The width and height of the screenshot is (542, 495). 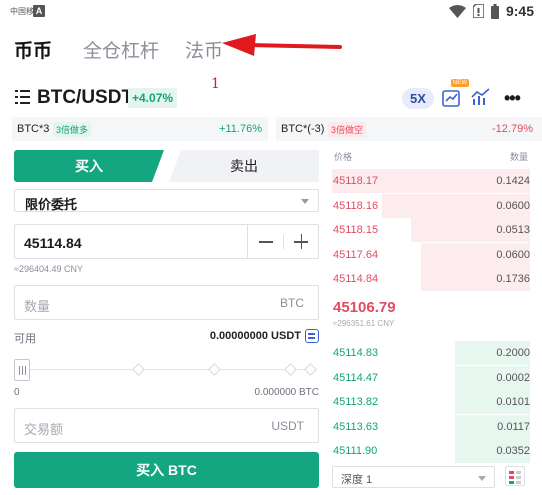 I want to click on strategy-chart-icon, so click(x=452, y=97).